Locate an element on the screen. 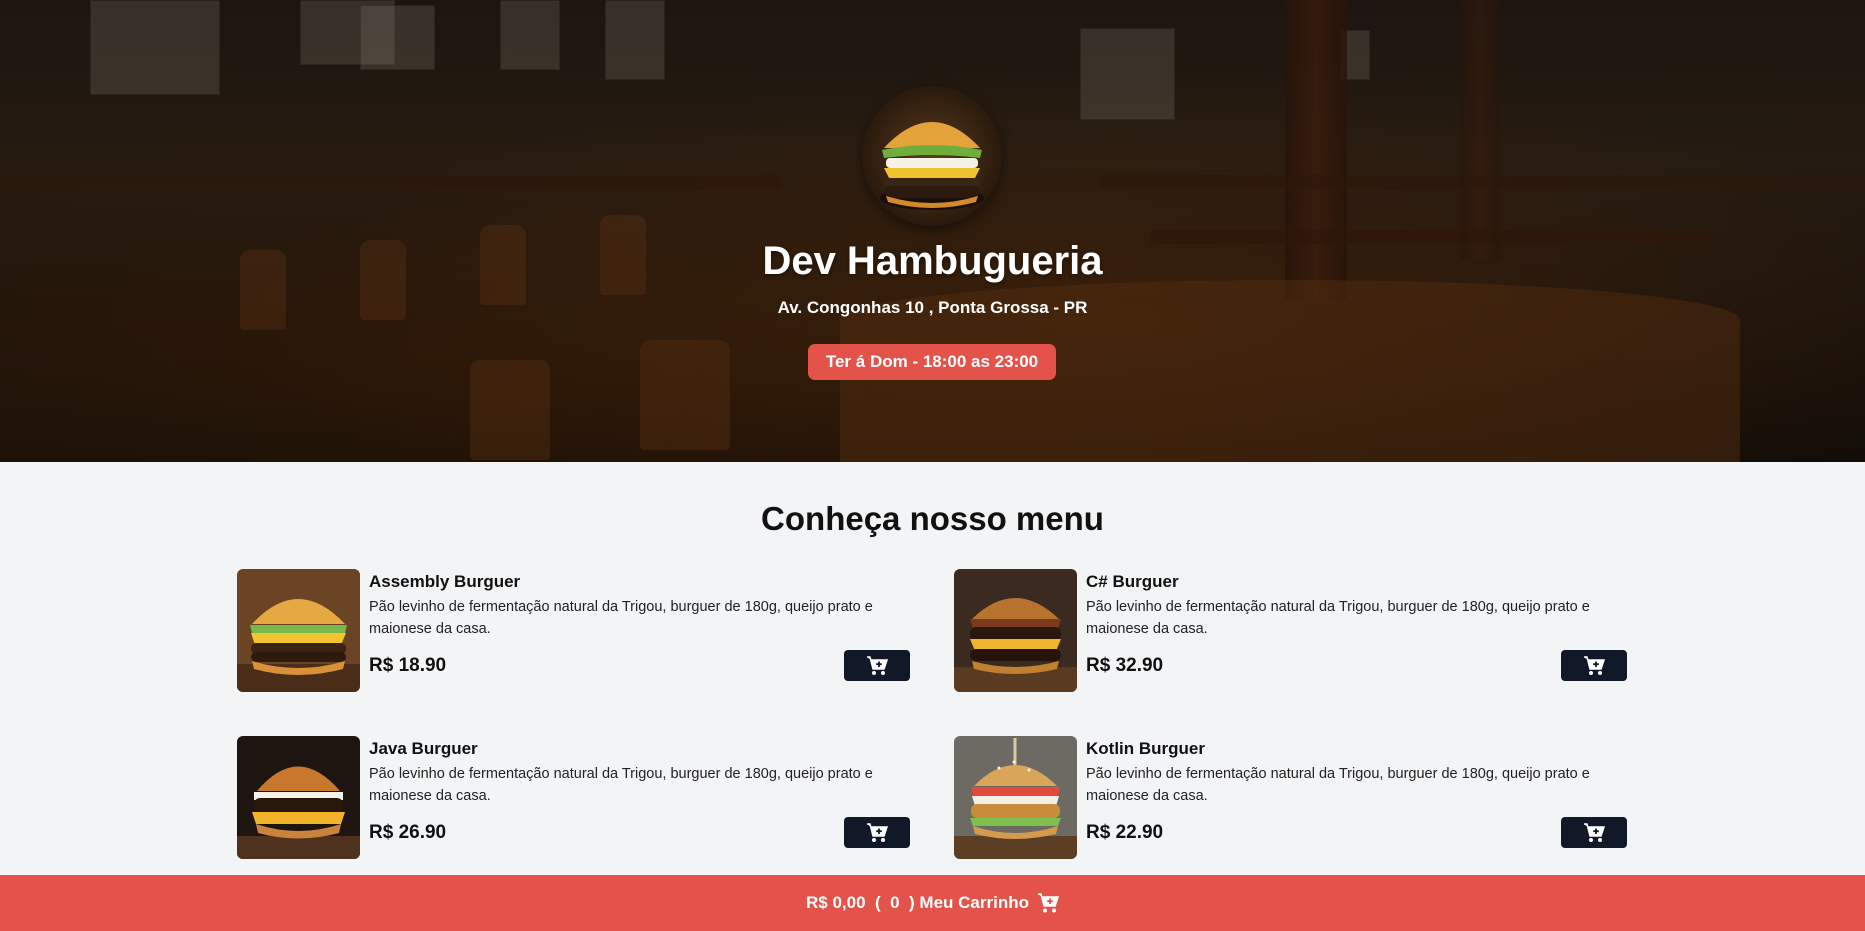 Image resolution: width=1865 pixels, height=931 pixels. product-price: R$ 18.90 is located at coordinates (408, 665).